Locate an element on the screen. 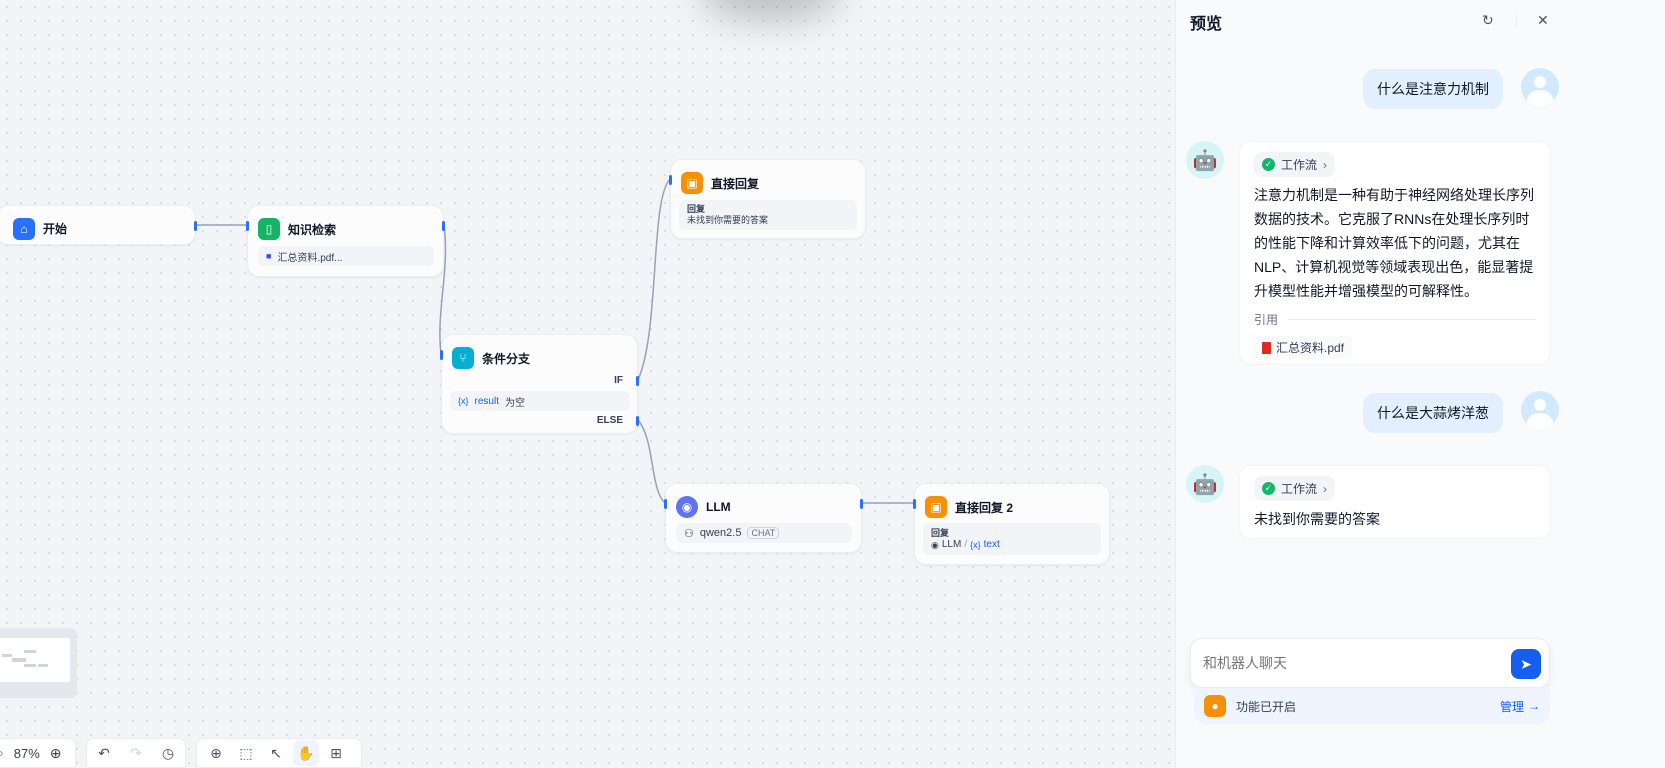 This screenshot has width=1665, height=768. branch-icon: ⑂ is located at coordinates (463, 358).